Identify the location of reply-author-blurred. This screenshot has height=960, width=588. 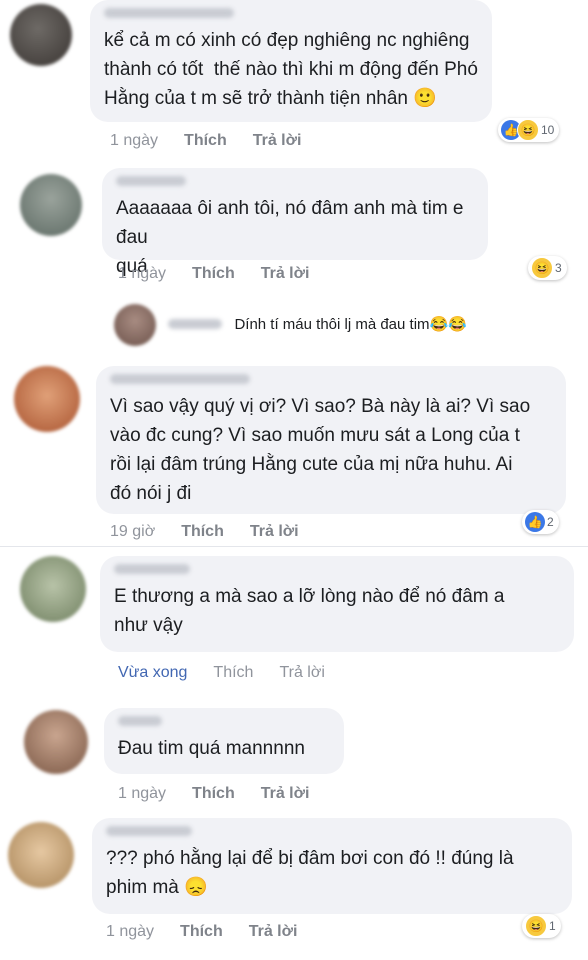
(195, 324).